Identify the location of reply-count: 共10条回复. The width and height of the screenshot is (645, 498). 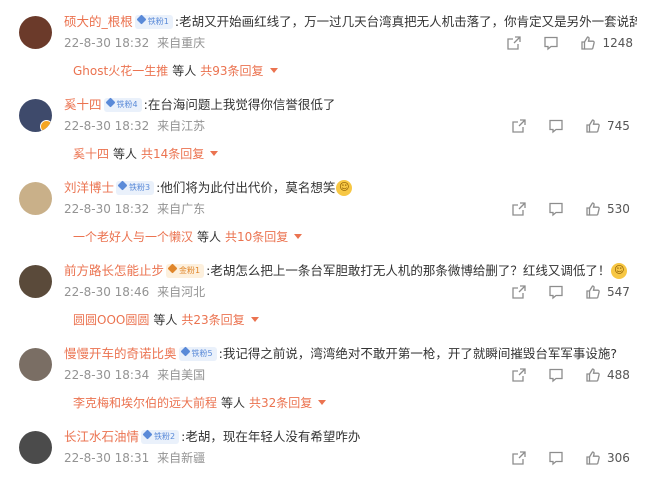
(256, 237).